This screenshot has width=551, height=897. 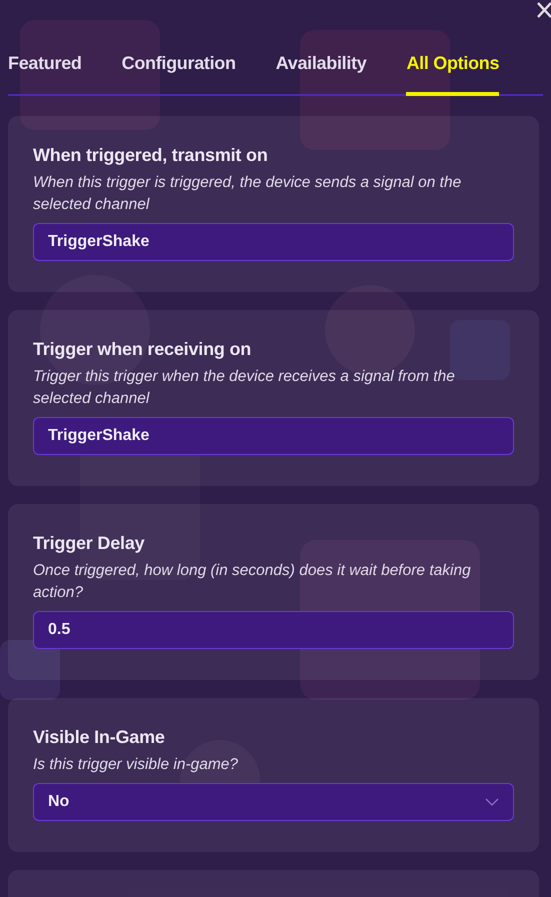 What do you see at coordinates (273, 802) in the screenshot?
I see `dropdown: No` at bounding box center [273, 802].